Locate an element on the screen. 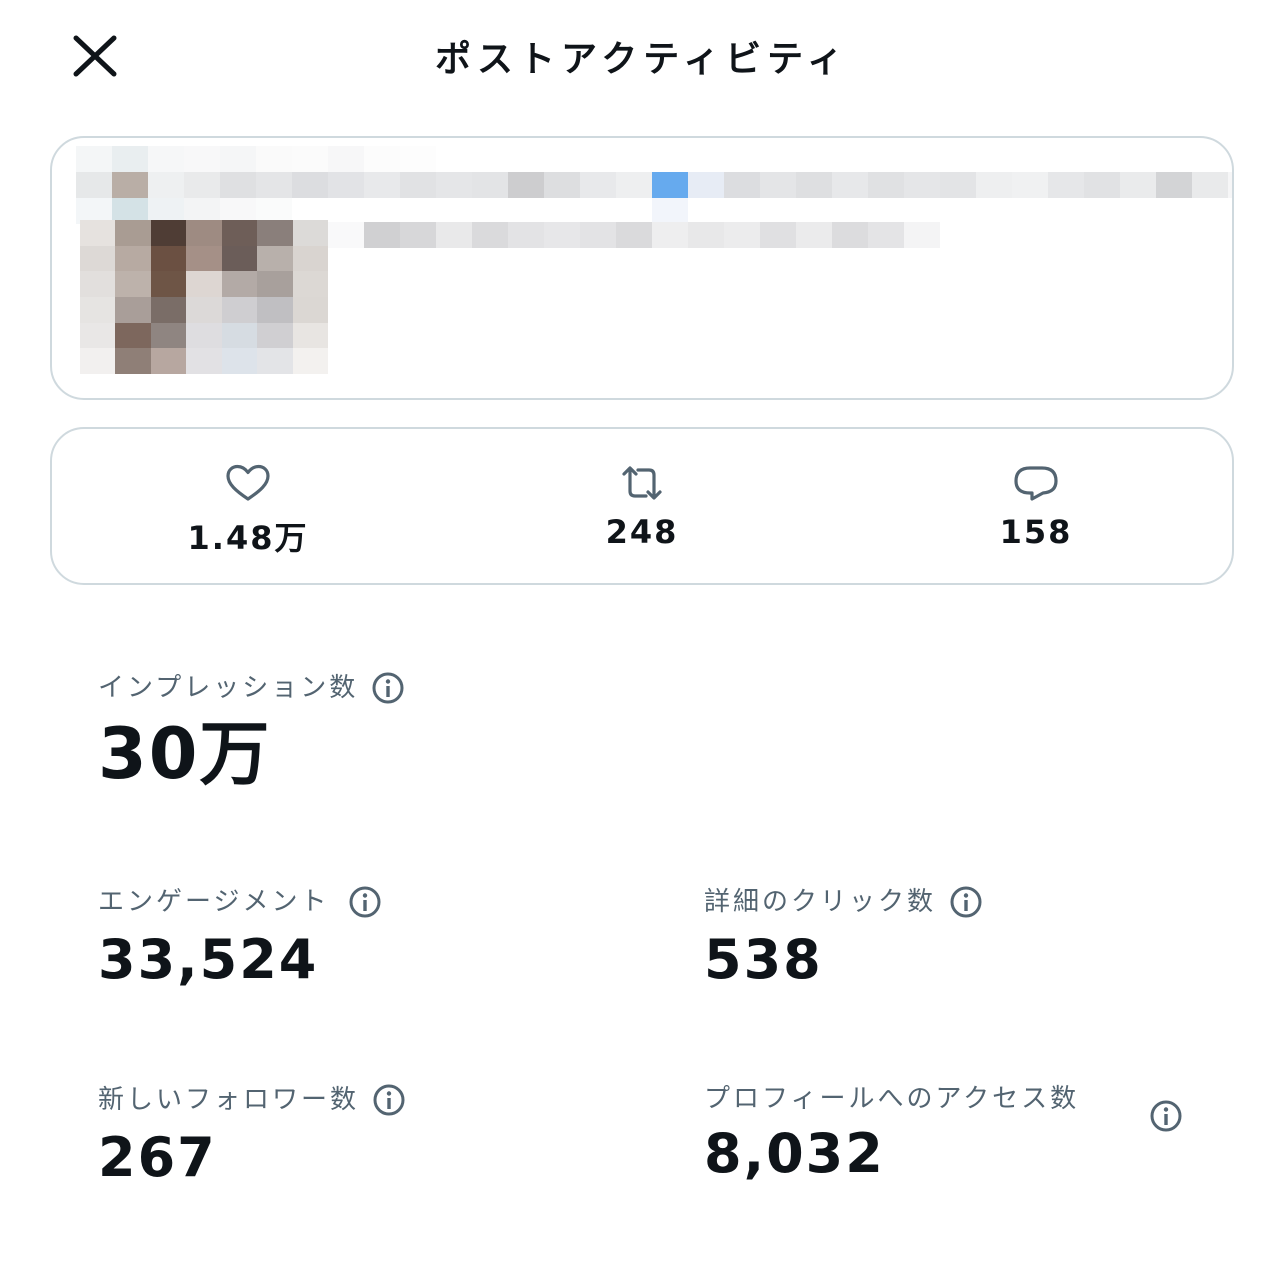 Image resolution: width=1284 pixels, height=1284 pixels. impressions-value: 30万 is located at coordinates (185, 754).